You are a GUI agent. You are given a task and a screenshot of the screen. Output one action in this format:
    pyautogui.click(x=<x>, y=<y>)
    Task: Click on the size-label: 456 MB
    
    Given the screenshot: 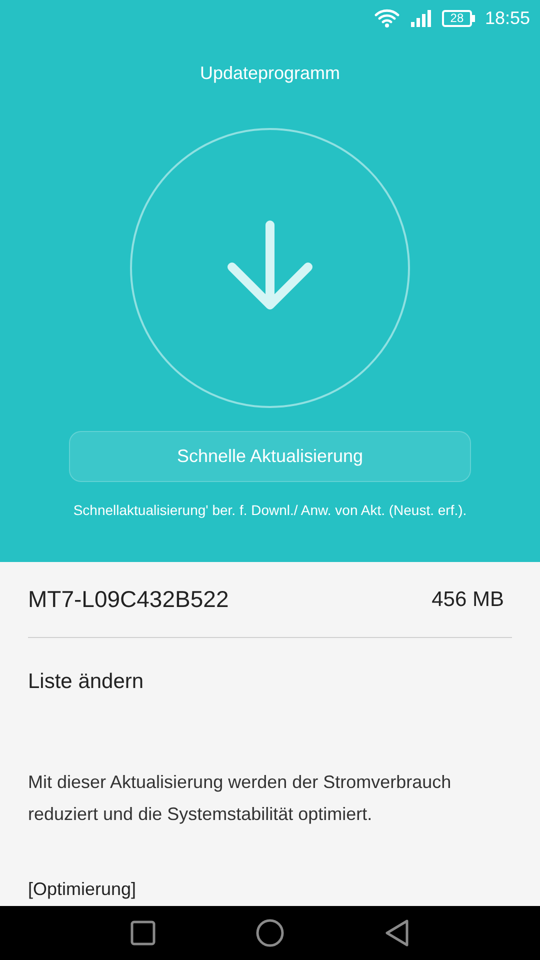 What is the action you would take?
    pyautogui.click(x=468, y=599)
    